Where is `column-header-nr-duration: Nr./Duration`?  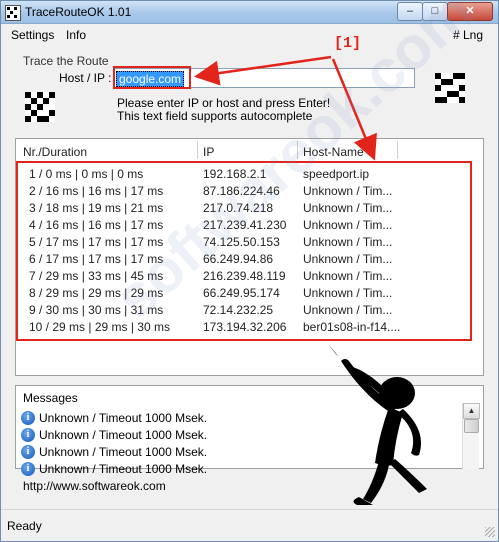 column-header-nr-duration: Nr./Duration is located at coordinates (55, 152).